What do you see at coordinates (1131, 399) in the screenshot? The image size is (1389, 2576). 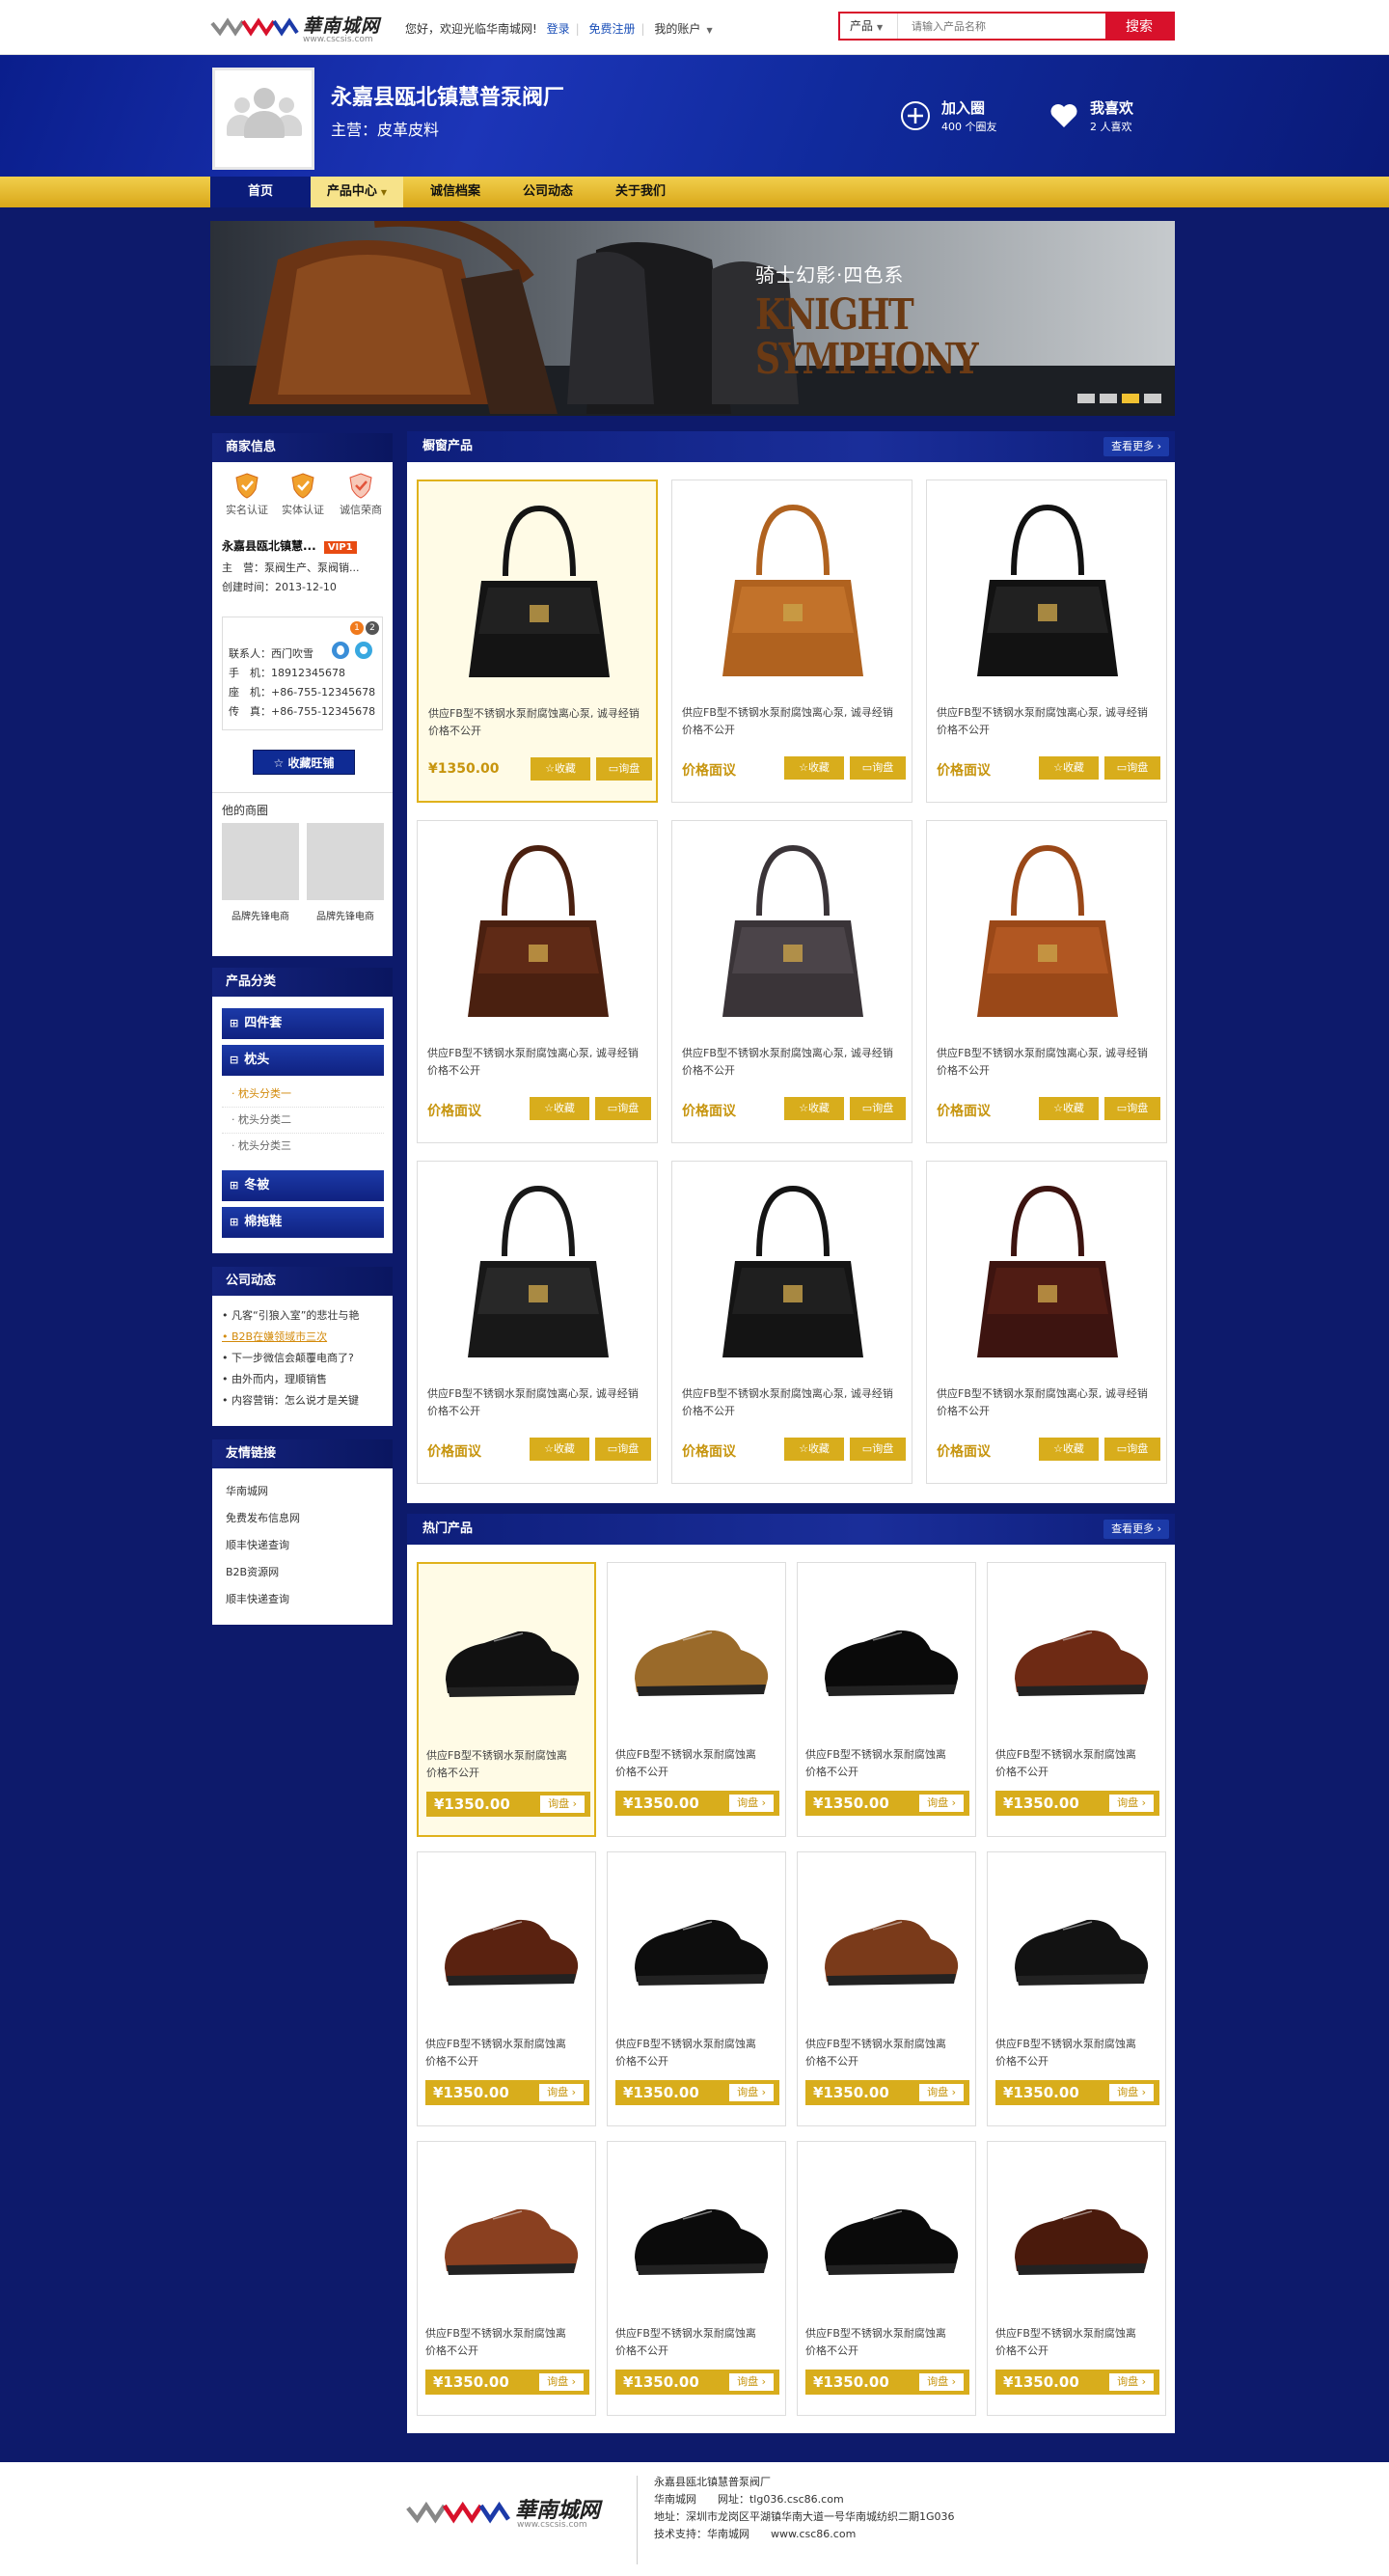 I see `banner-dot-active` at bounding box center [1131, 399].